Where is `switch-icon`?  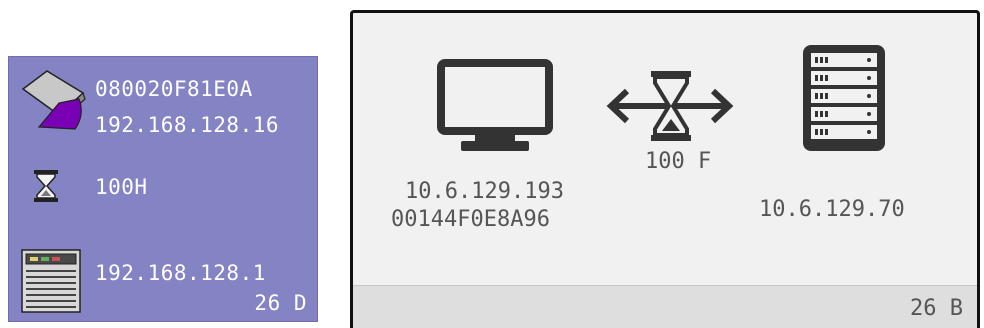
switch-icon is located at coordinates (51, 281).